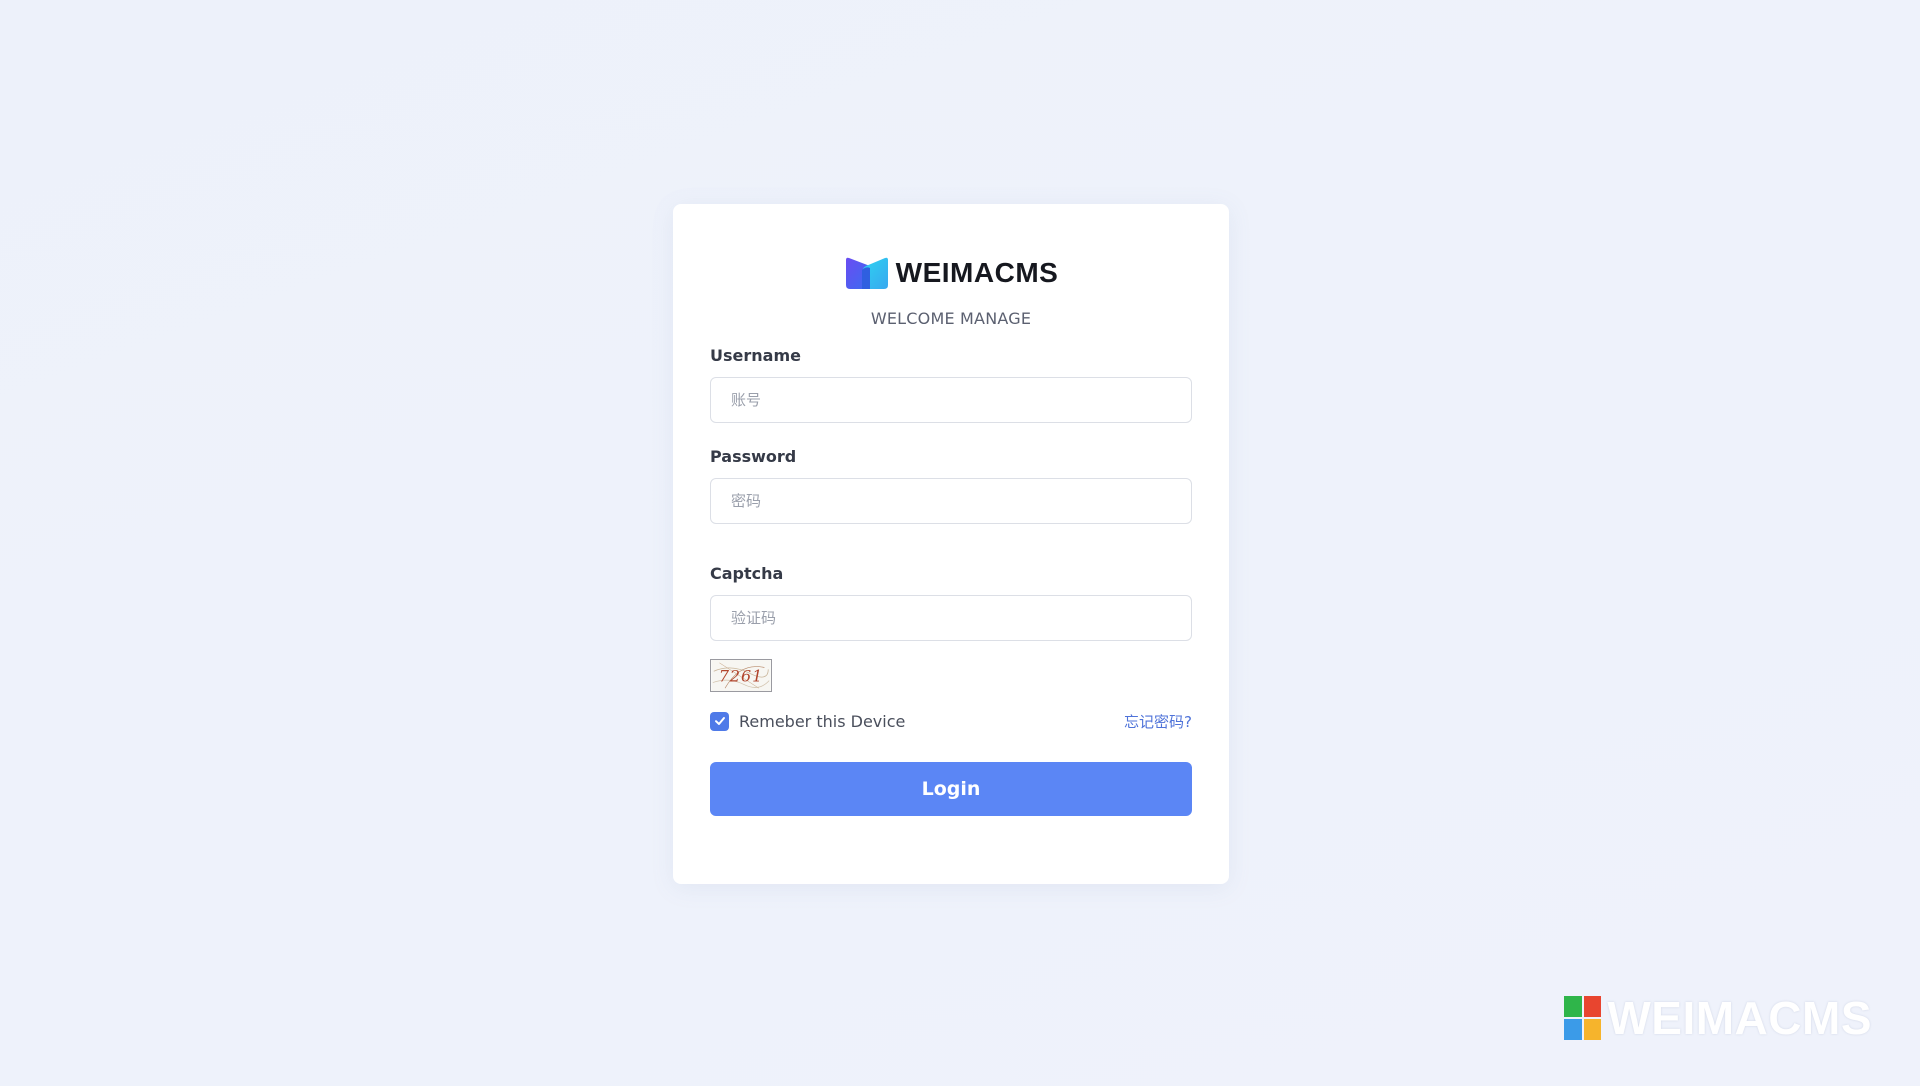  I want to click on login-button: Login, so click(951, 789).